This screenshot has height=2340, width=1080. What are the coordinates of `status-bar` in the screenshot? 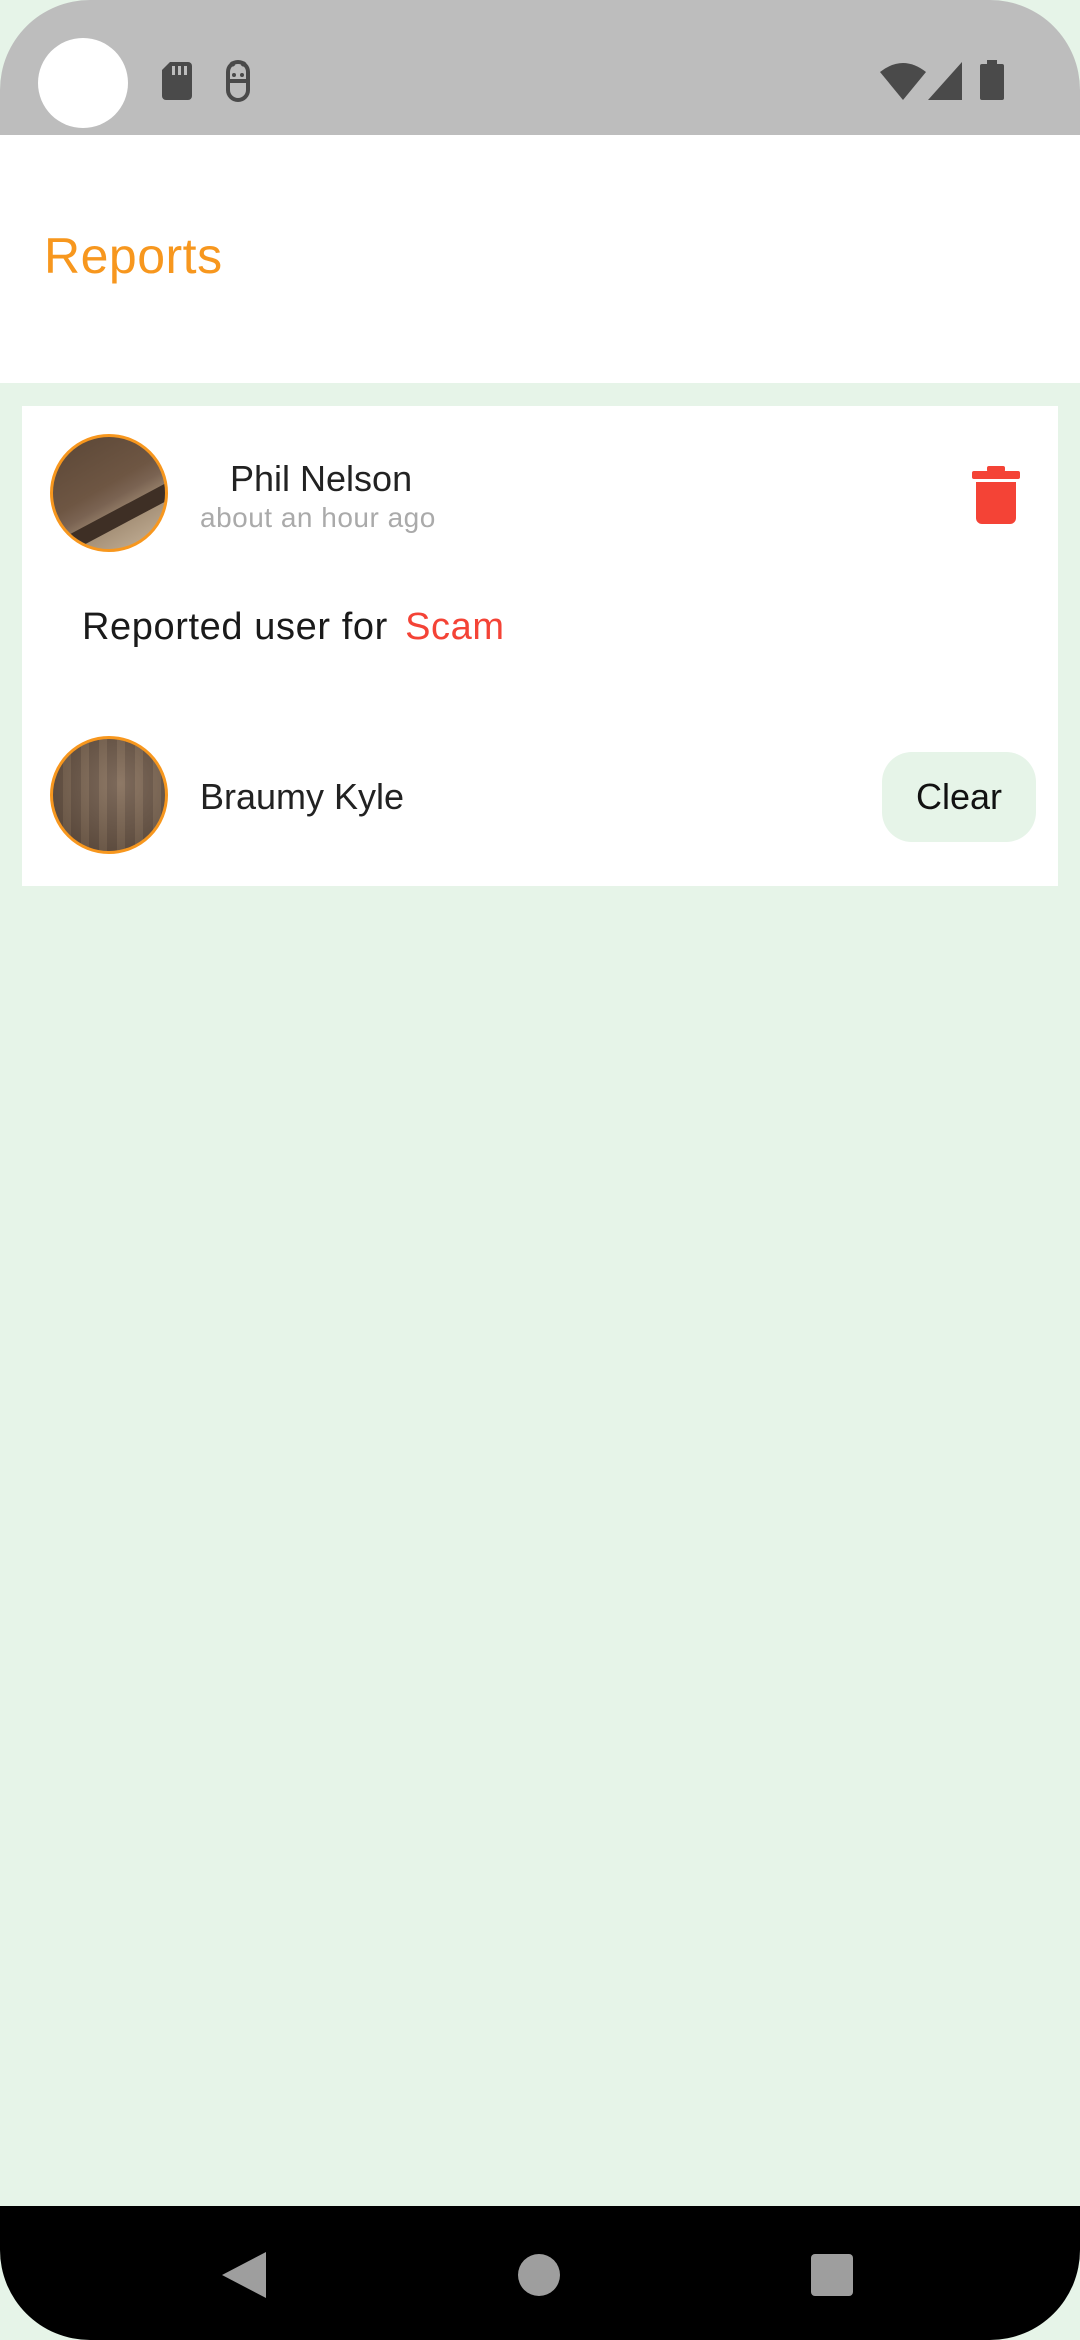 It's located at (540, 67).